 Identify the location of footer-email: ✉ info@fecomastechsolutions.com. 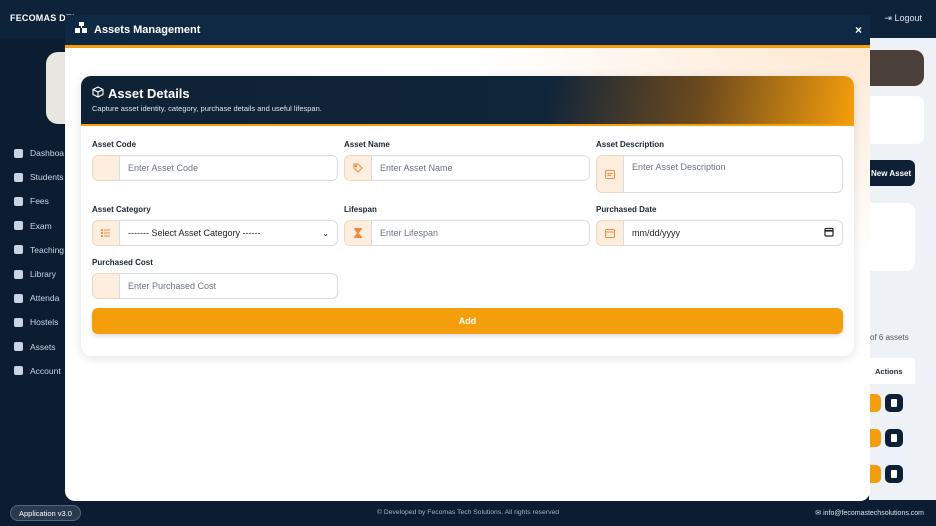
(869, 513).